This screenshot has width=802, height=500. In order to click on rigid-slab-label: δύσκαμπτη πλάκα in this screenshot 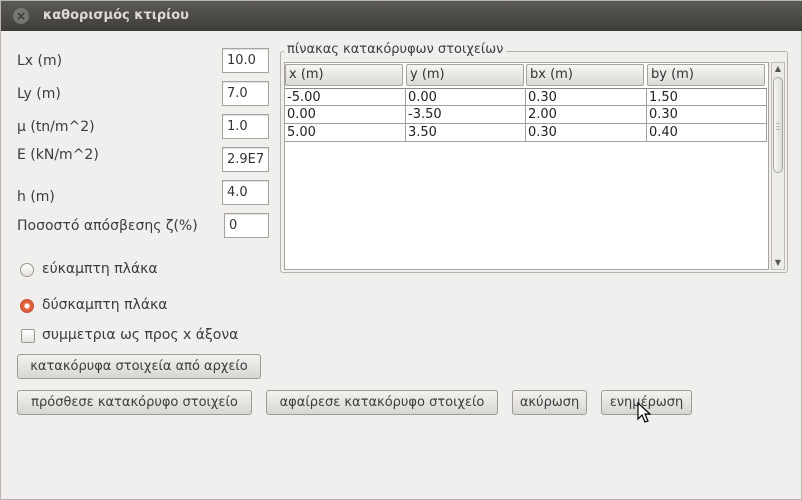, I will do `click(105, 305)`.